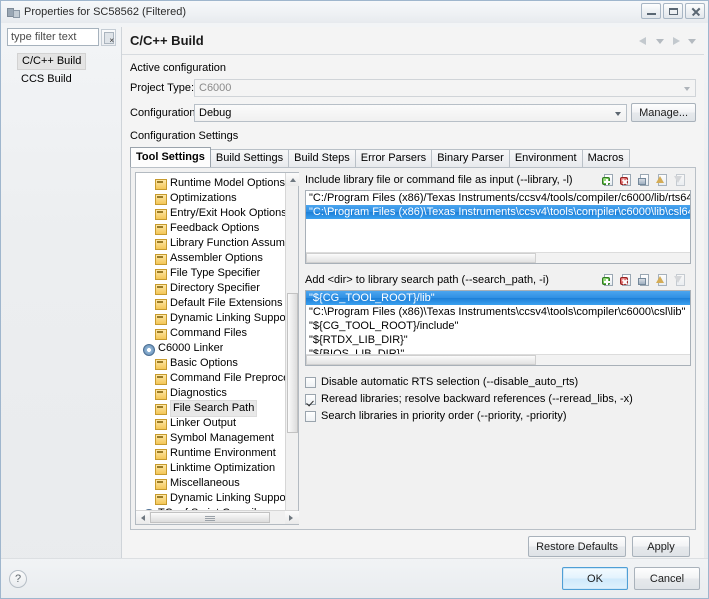 The height and width of the screenshot is (599, 709). Describe the element at coordinates (217, 468) in the screenshot. I see `tool-option-linktime-optimization: Linktime Optimization` at that location.